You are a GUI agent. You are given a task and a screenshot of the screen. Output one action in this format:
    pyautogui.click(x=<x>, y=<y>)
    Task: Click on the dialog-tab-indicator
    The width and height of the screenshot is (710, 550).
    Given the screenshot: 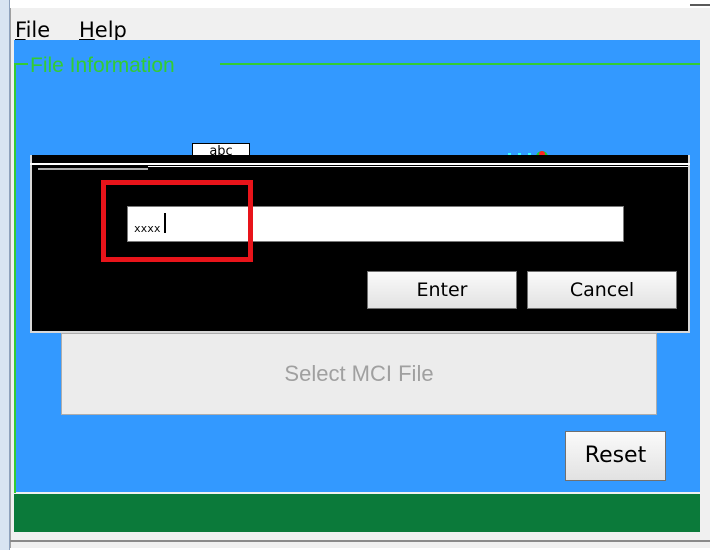 What is the action you would take?
    pyautogui.click(x=93, y=169)
    